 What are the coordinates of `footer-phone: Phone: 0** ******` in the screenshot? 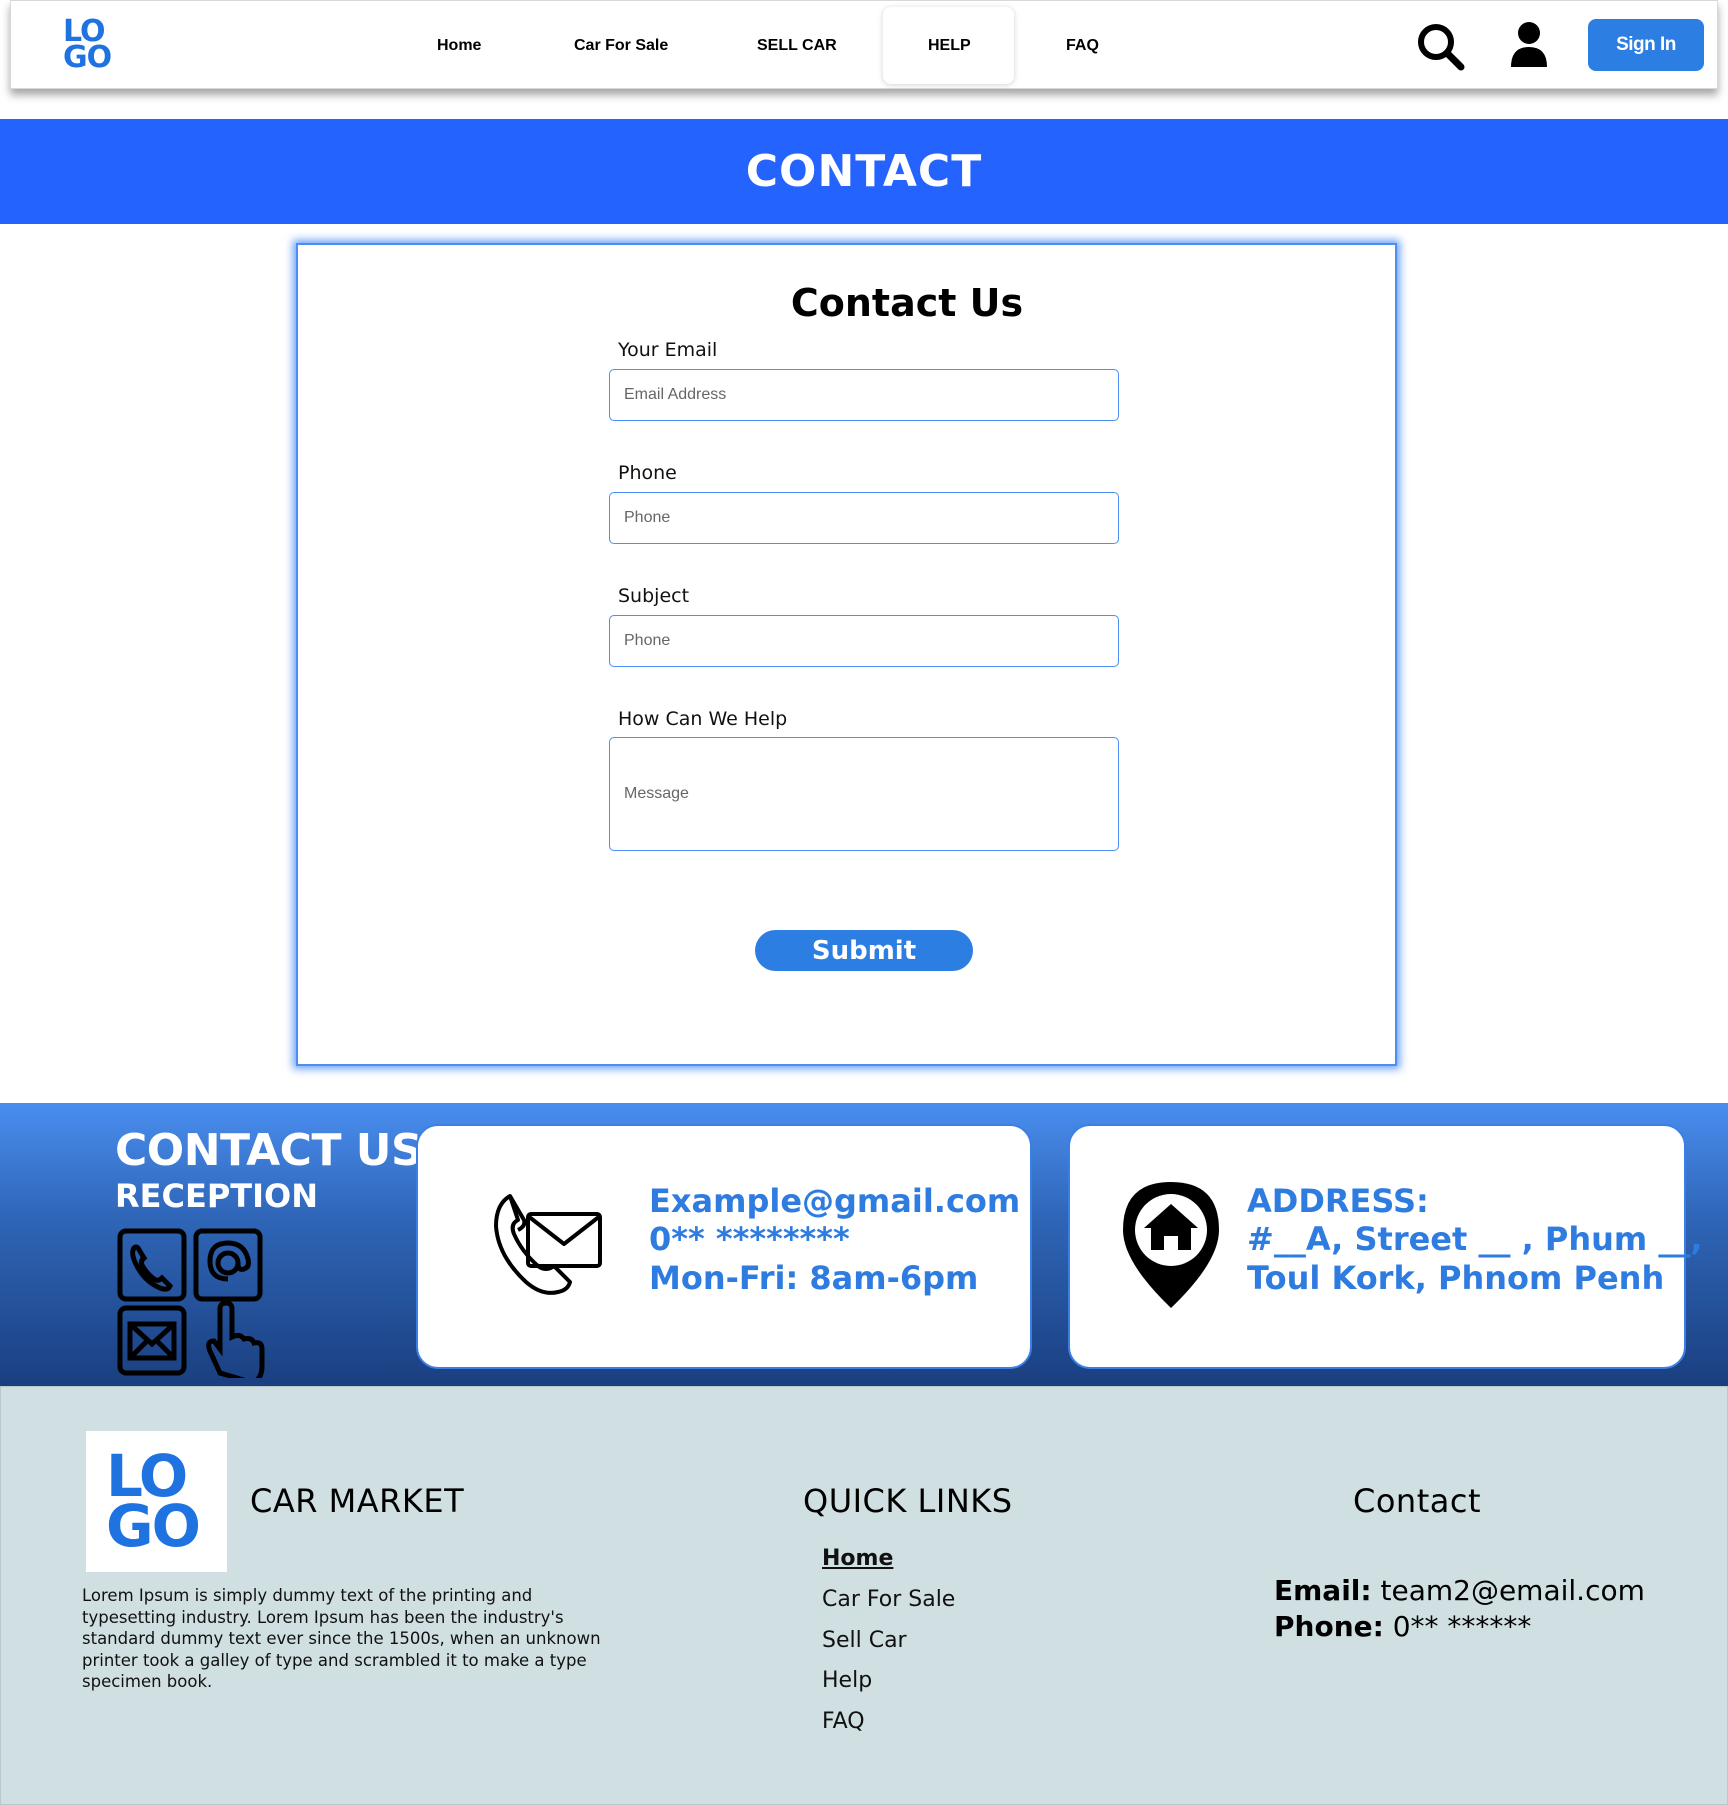 It's located at (1402, 1626).